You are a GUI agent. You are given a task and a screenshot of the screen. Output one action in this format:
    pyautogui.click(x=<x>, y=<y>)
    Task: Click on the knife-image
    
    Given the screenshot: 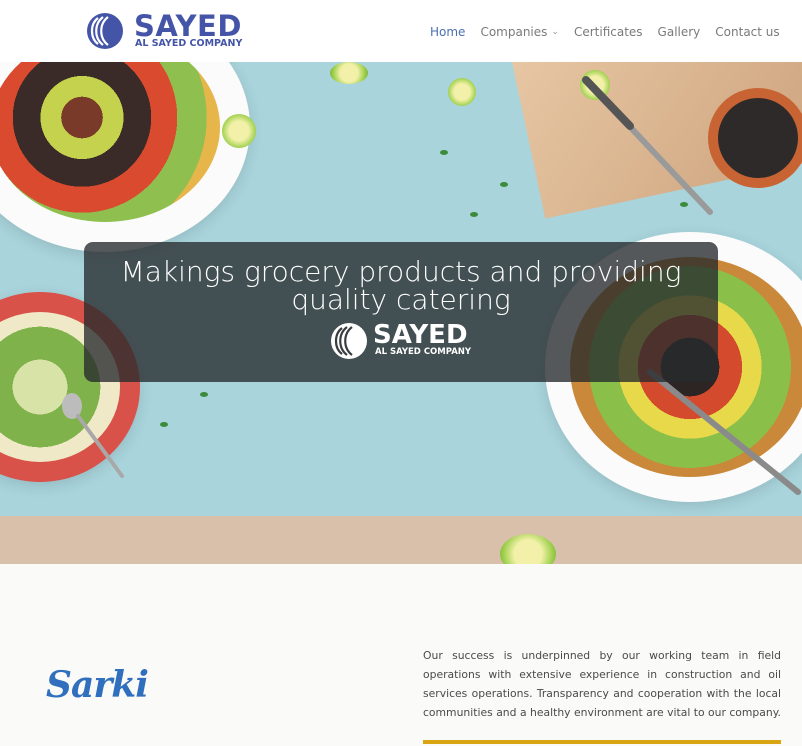 What is the action you would take?
    pyautogui.click(x=647, y=145)
    